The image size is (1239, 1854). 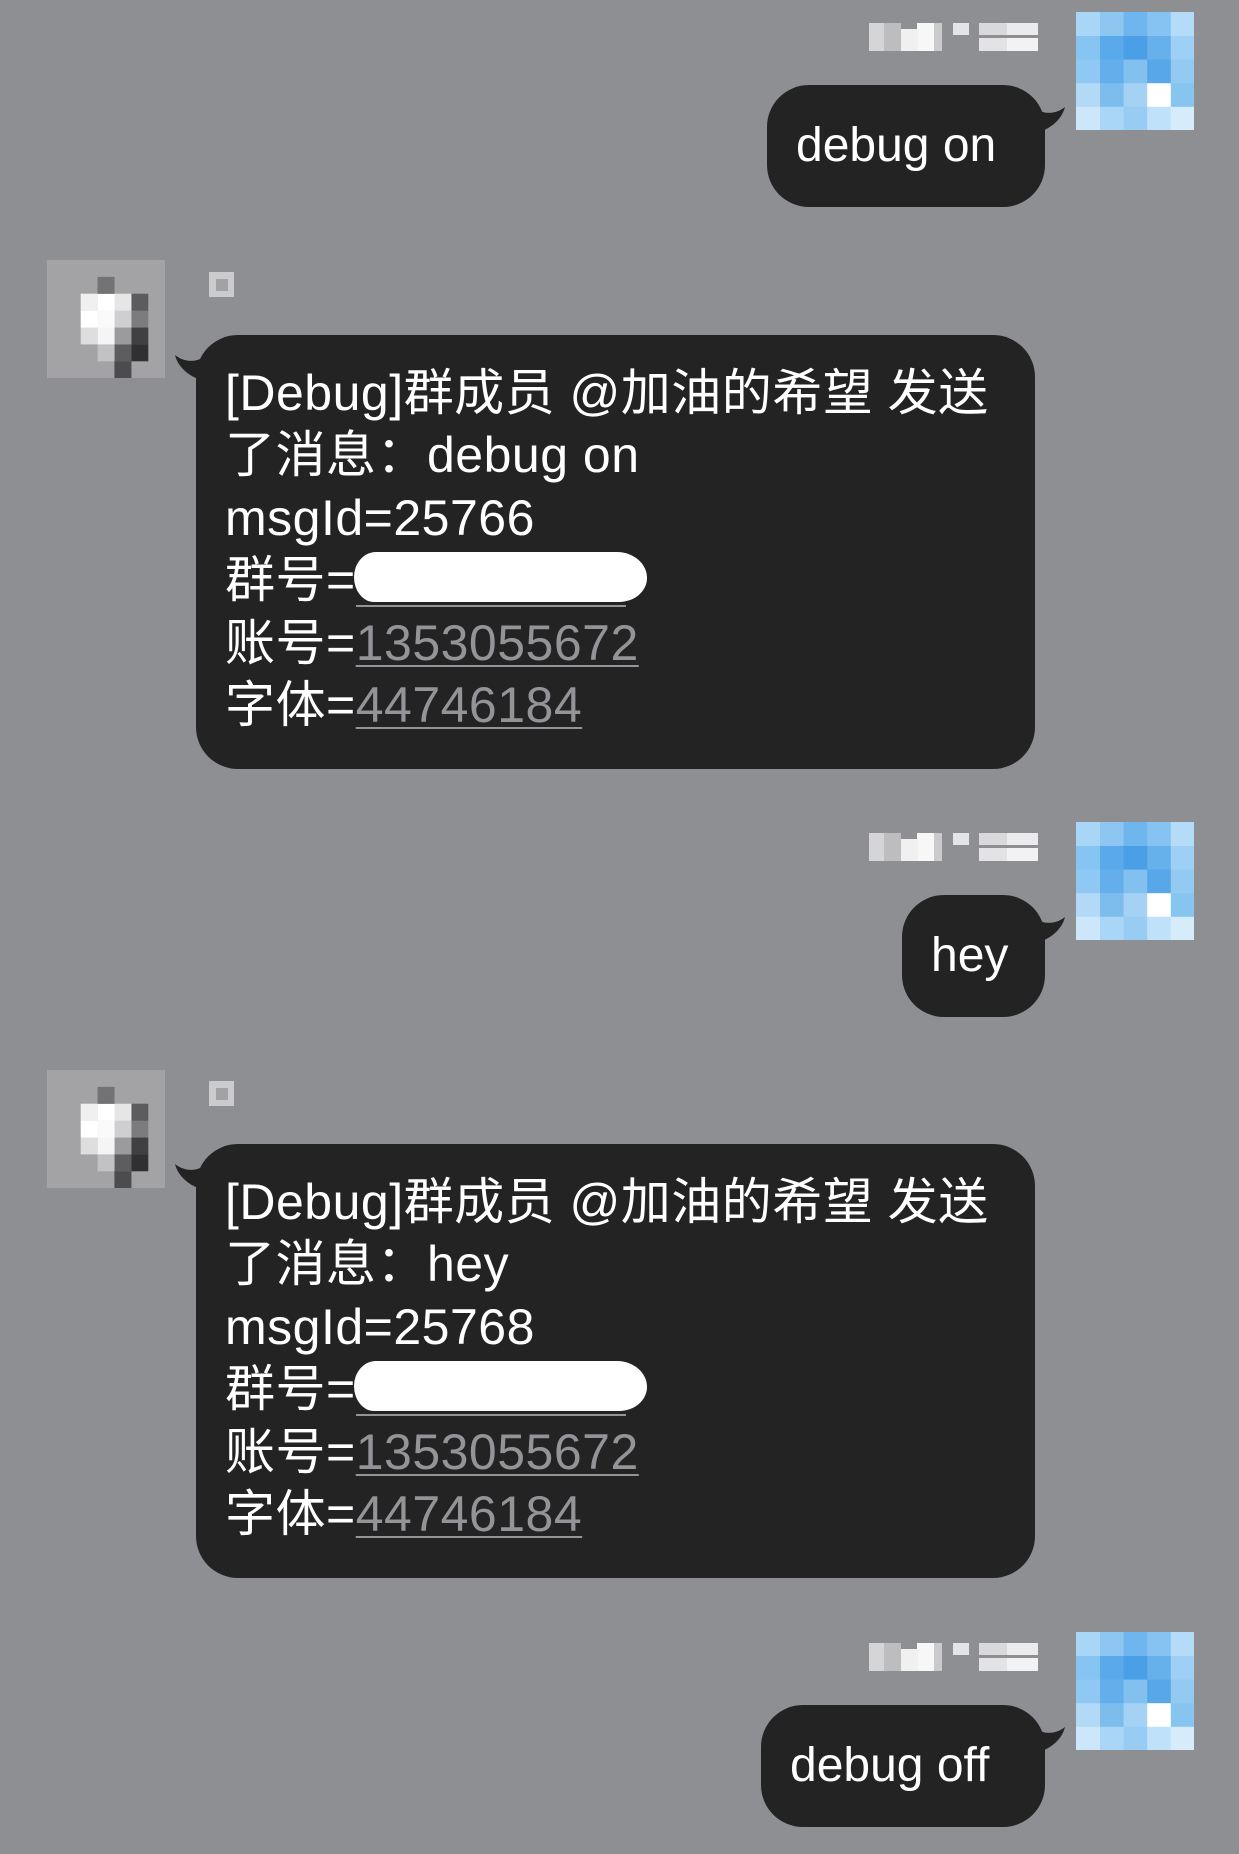 What do you see at coordinates (380, 517) in the screenshot?
I see `msg-id-line: msgId=25766` at bounding box center [380, 517].